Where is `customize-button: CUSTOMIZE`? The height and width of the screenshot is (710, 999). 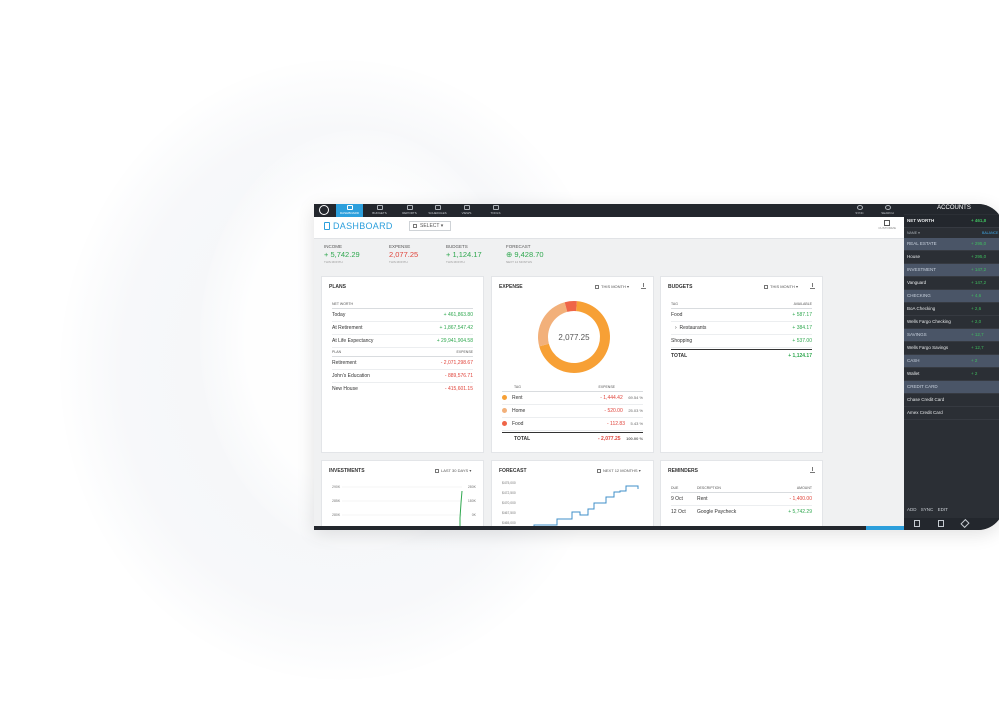
customize-button: CUSTOMIZE is located at coordinates (887, 225).